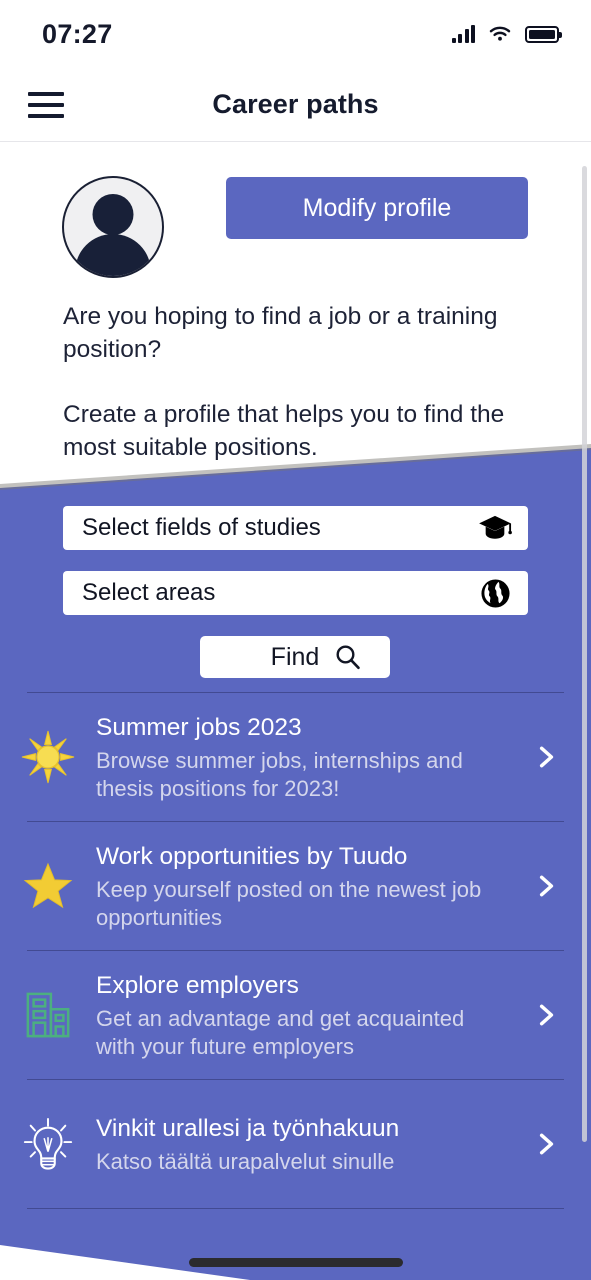  I want to click on list-item-subtitle: Katso täältä urapalvelut sinulle, so click(245, 1161).